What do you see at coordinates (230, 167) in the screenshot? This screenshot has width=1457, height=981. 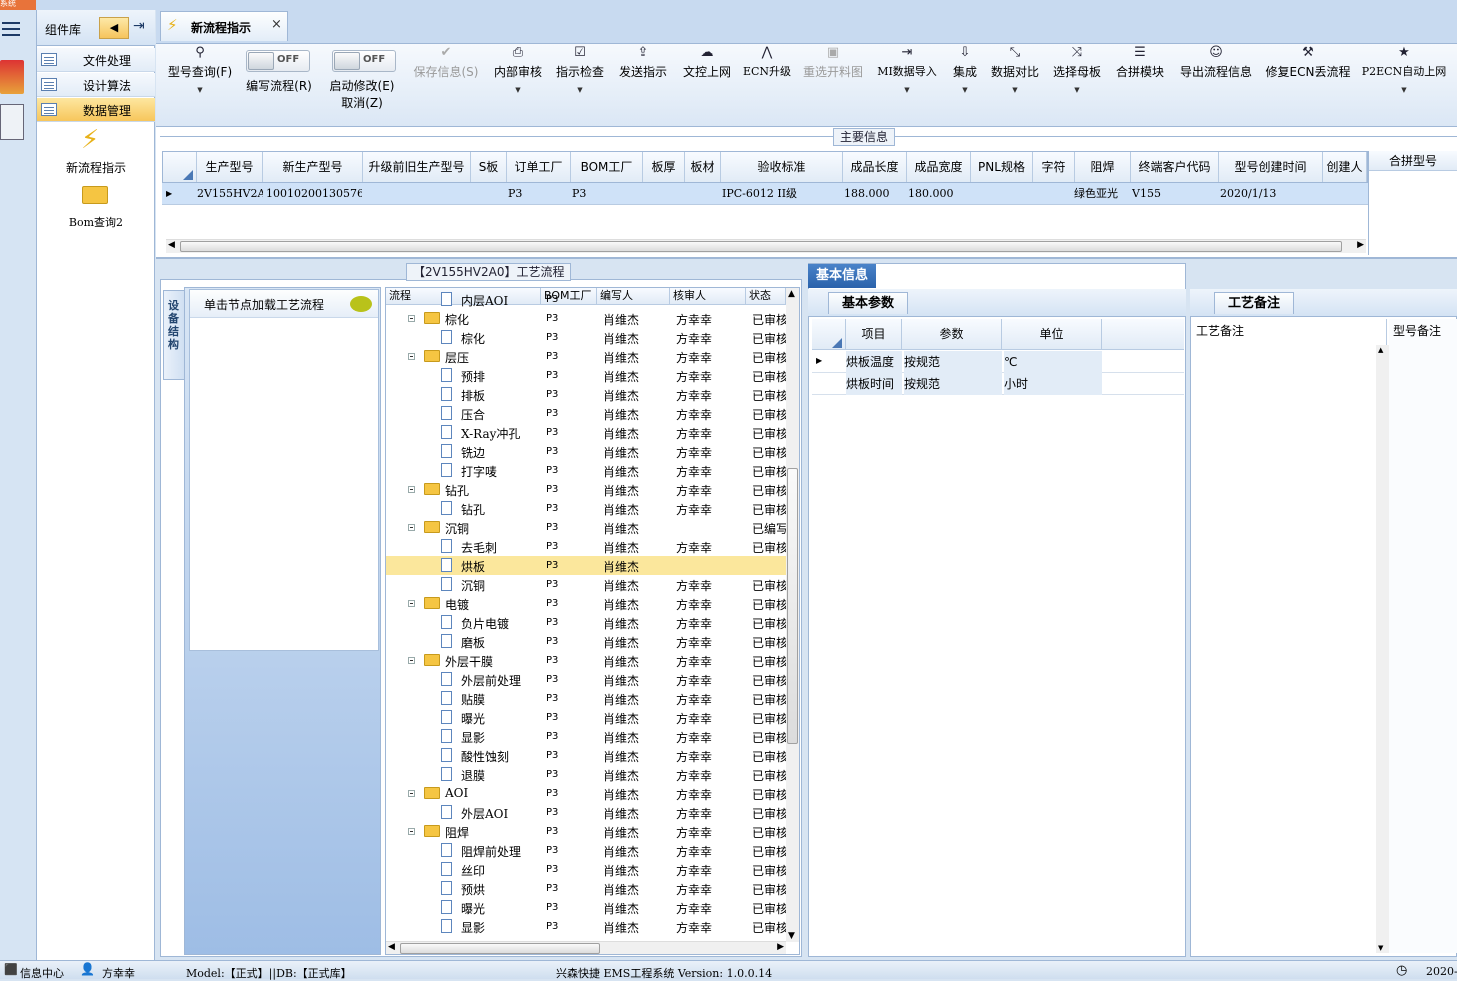 I see `col-header: 生产型号` at bounding box center [230, 167].